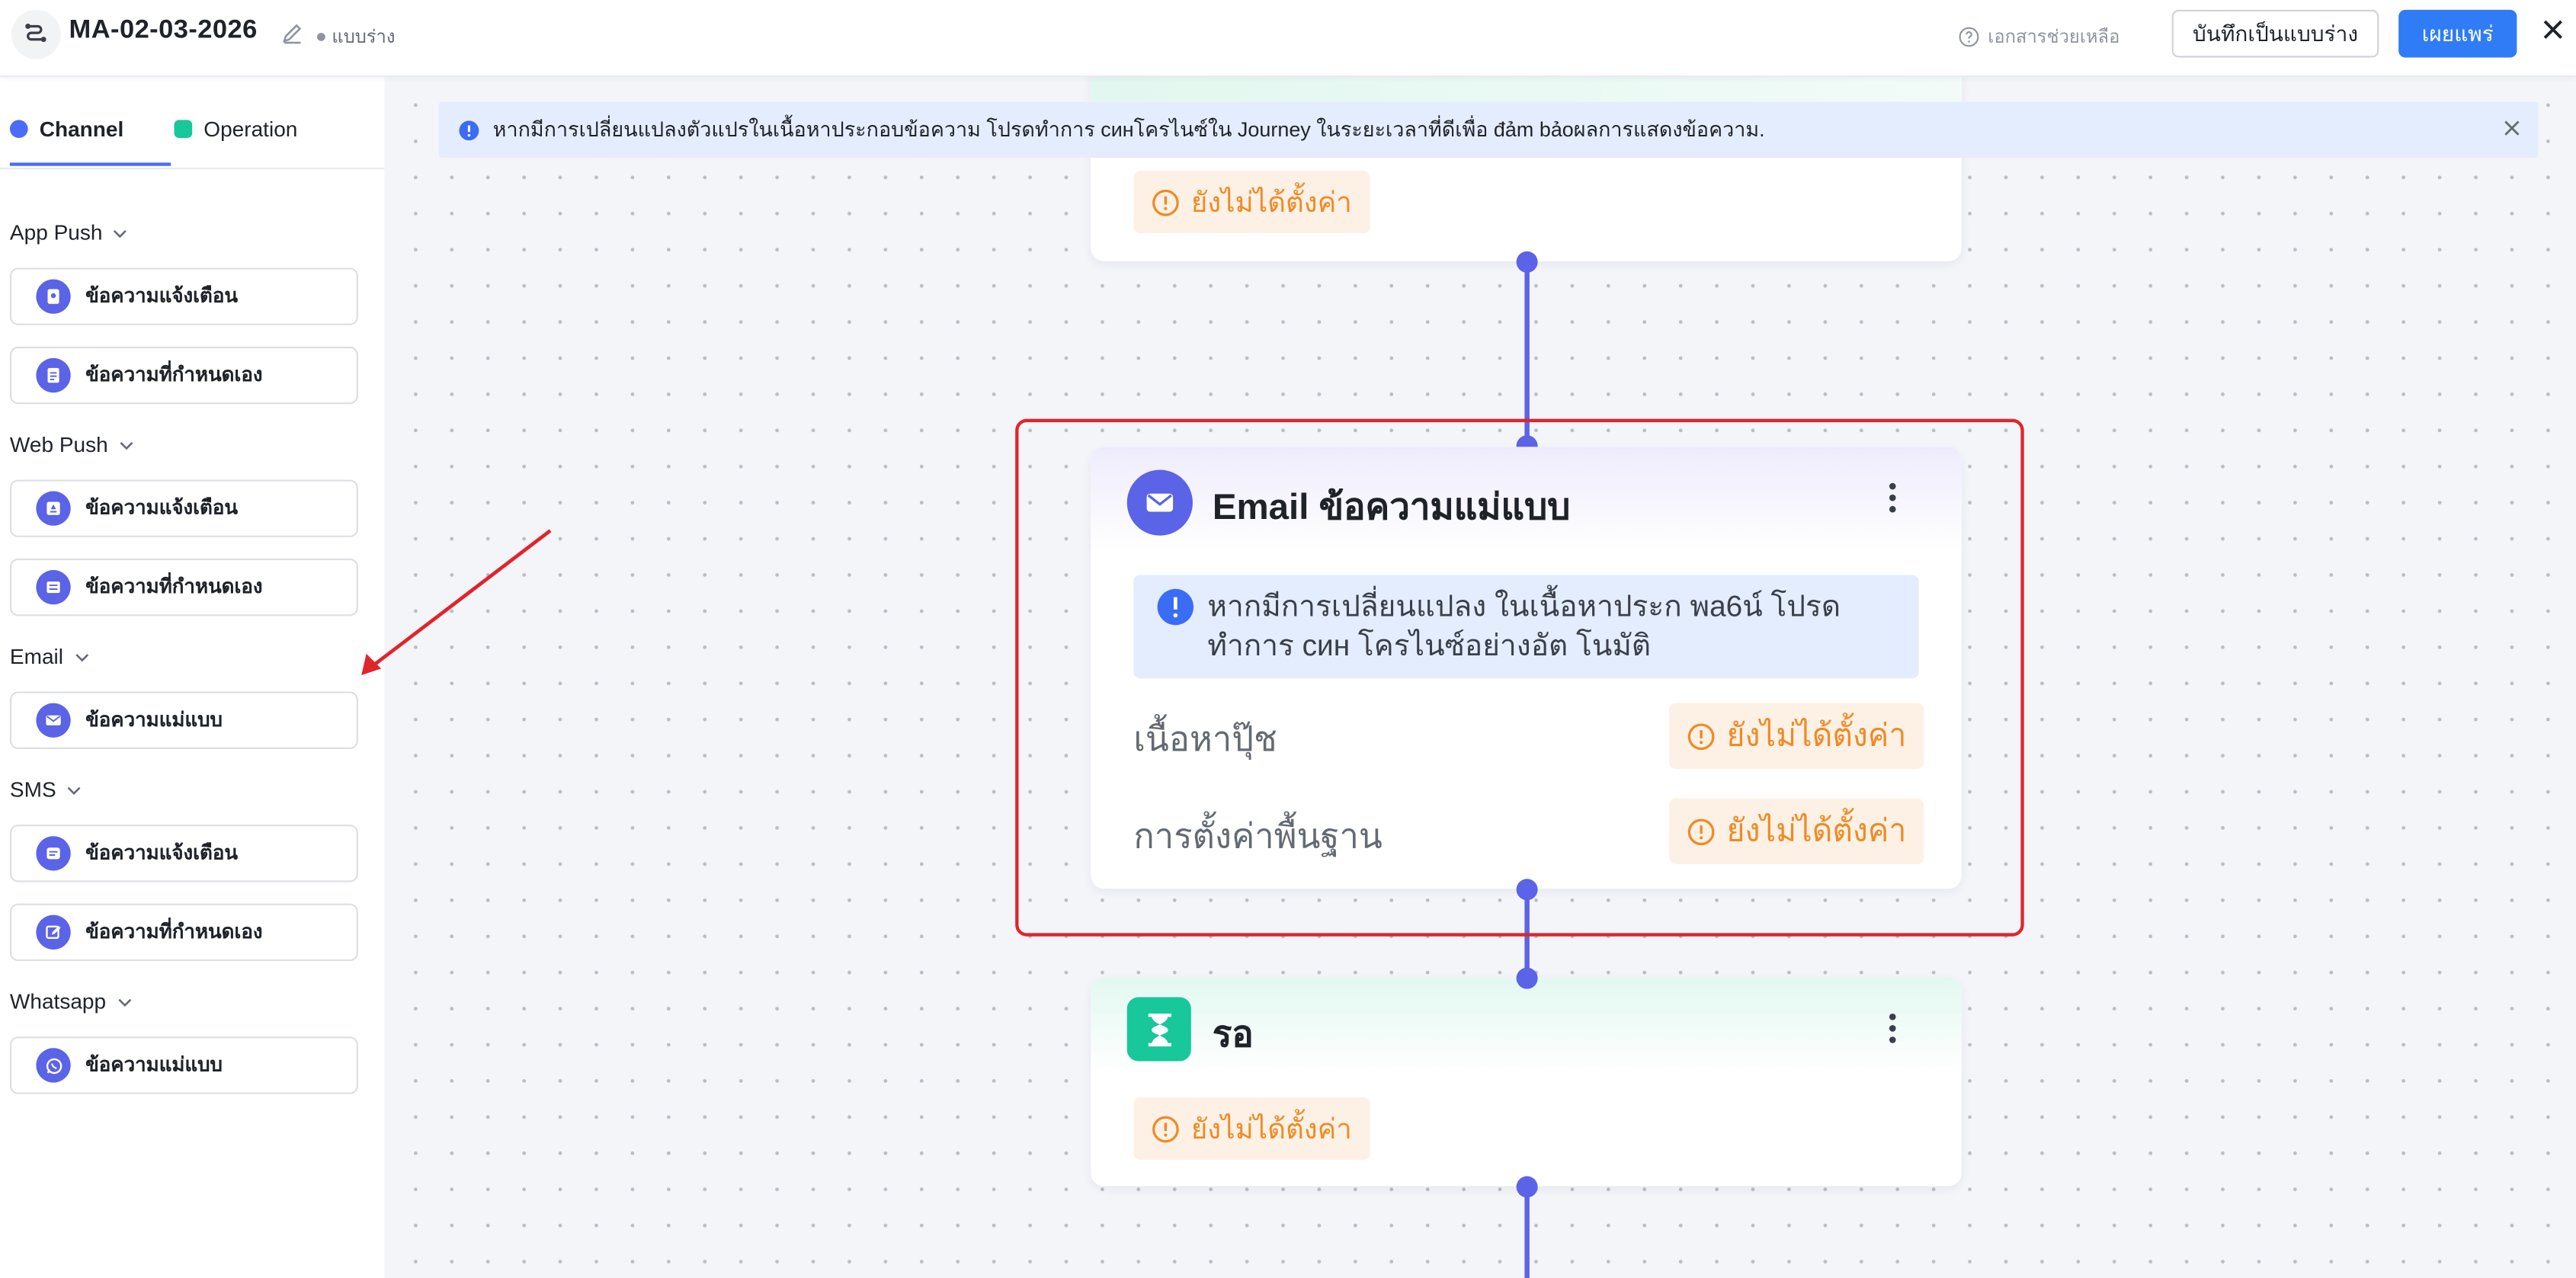 The height and width of the screenshot is (1278, 2576). Describe the element at coordinates (2054, 37) in the screenshot. I see `help-label: เอกสารช่วยเหลือ` at that location.